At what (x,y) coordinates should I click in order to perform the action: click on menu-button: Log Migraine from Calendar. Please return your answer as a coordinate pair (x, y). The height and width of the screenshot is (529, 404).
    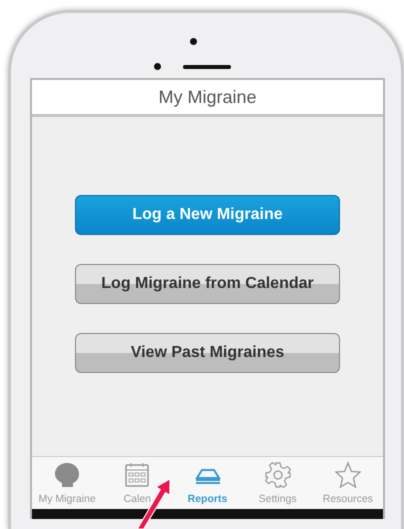
    Looking at the image, I should click on (207, 284).